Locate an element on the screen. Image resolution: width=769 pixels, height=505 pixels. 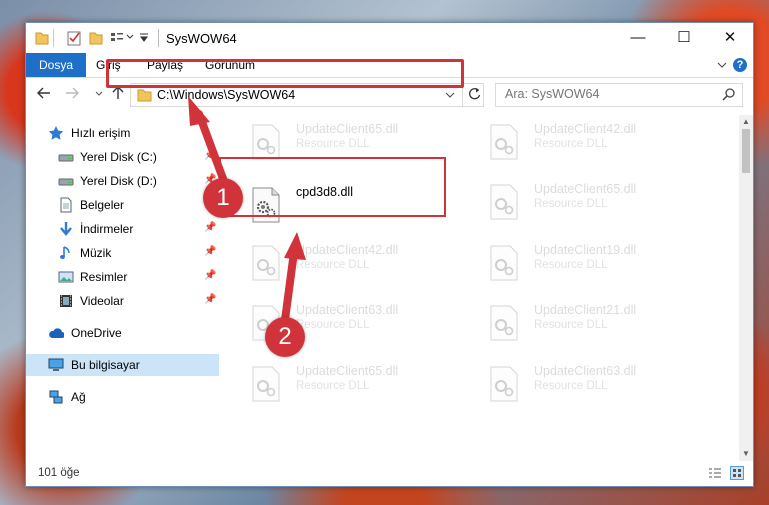
help-icon: ? is located at coordinates (740, 65).